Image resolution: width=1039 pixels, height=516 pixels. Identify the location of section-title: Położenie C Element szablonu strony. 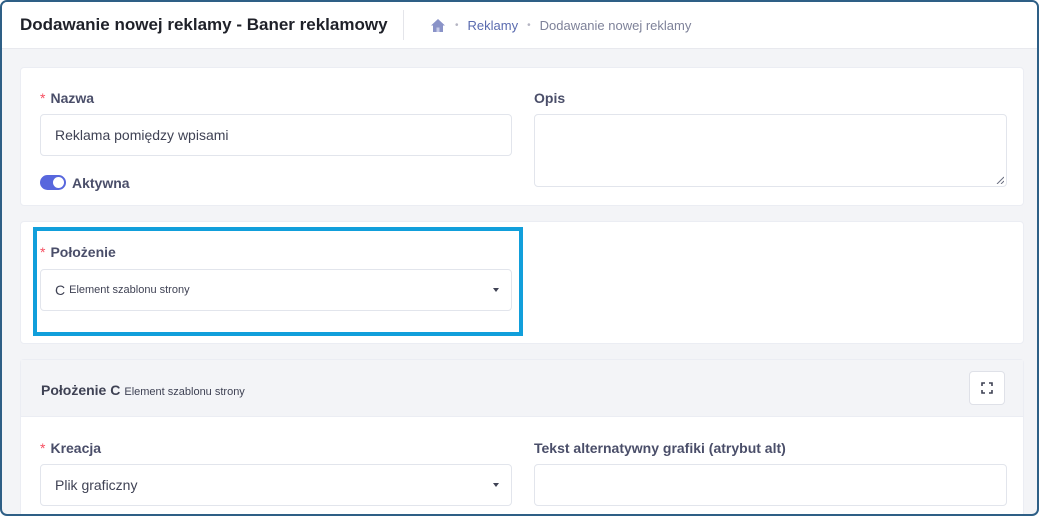
(143, 390).